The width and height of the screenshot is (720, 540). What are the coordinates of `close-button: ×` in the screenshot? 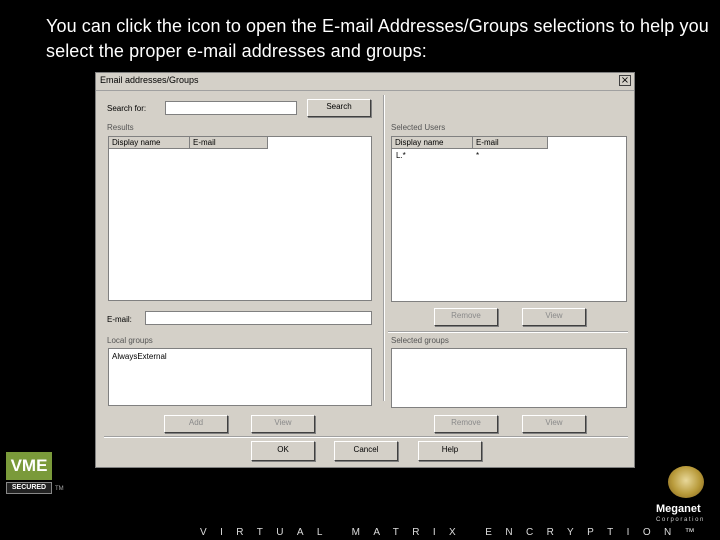 It's located at (625, 80).